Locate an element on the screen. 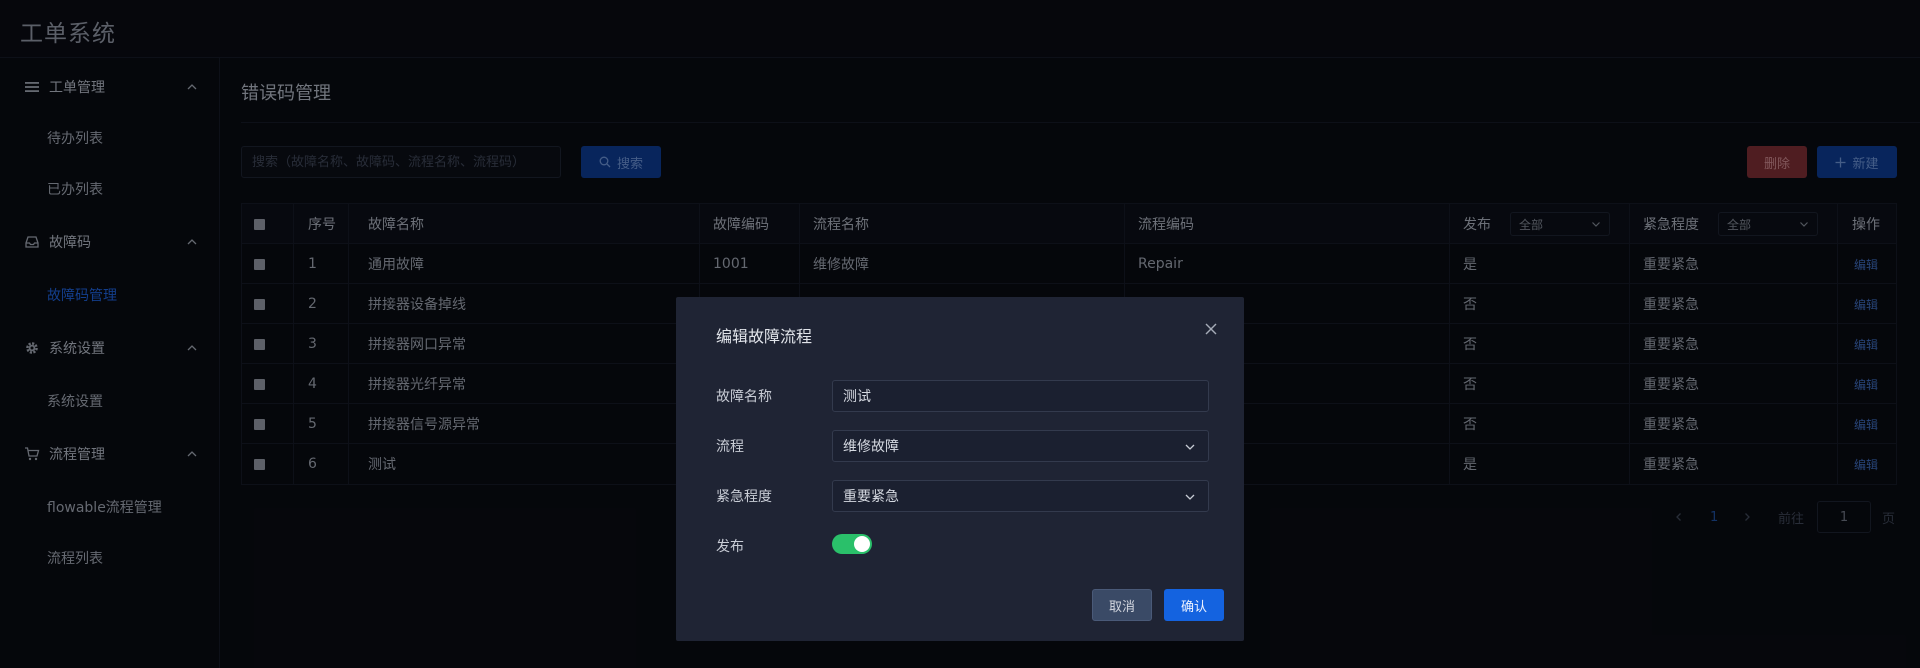  publish-label: 发布 is located at coordinates (730, 547).